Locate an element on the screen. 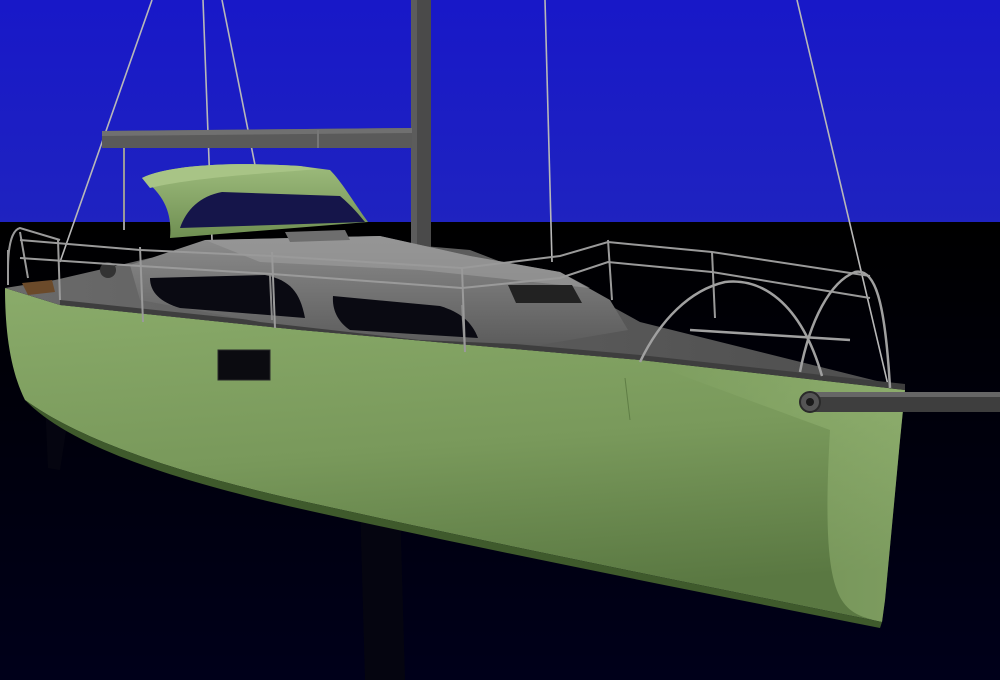  forward-hatch is located at coordinates (545, 294).